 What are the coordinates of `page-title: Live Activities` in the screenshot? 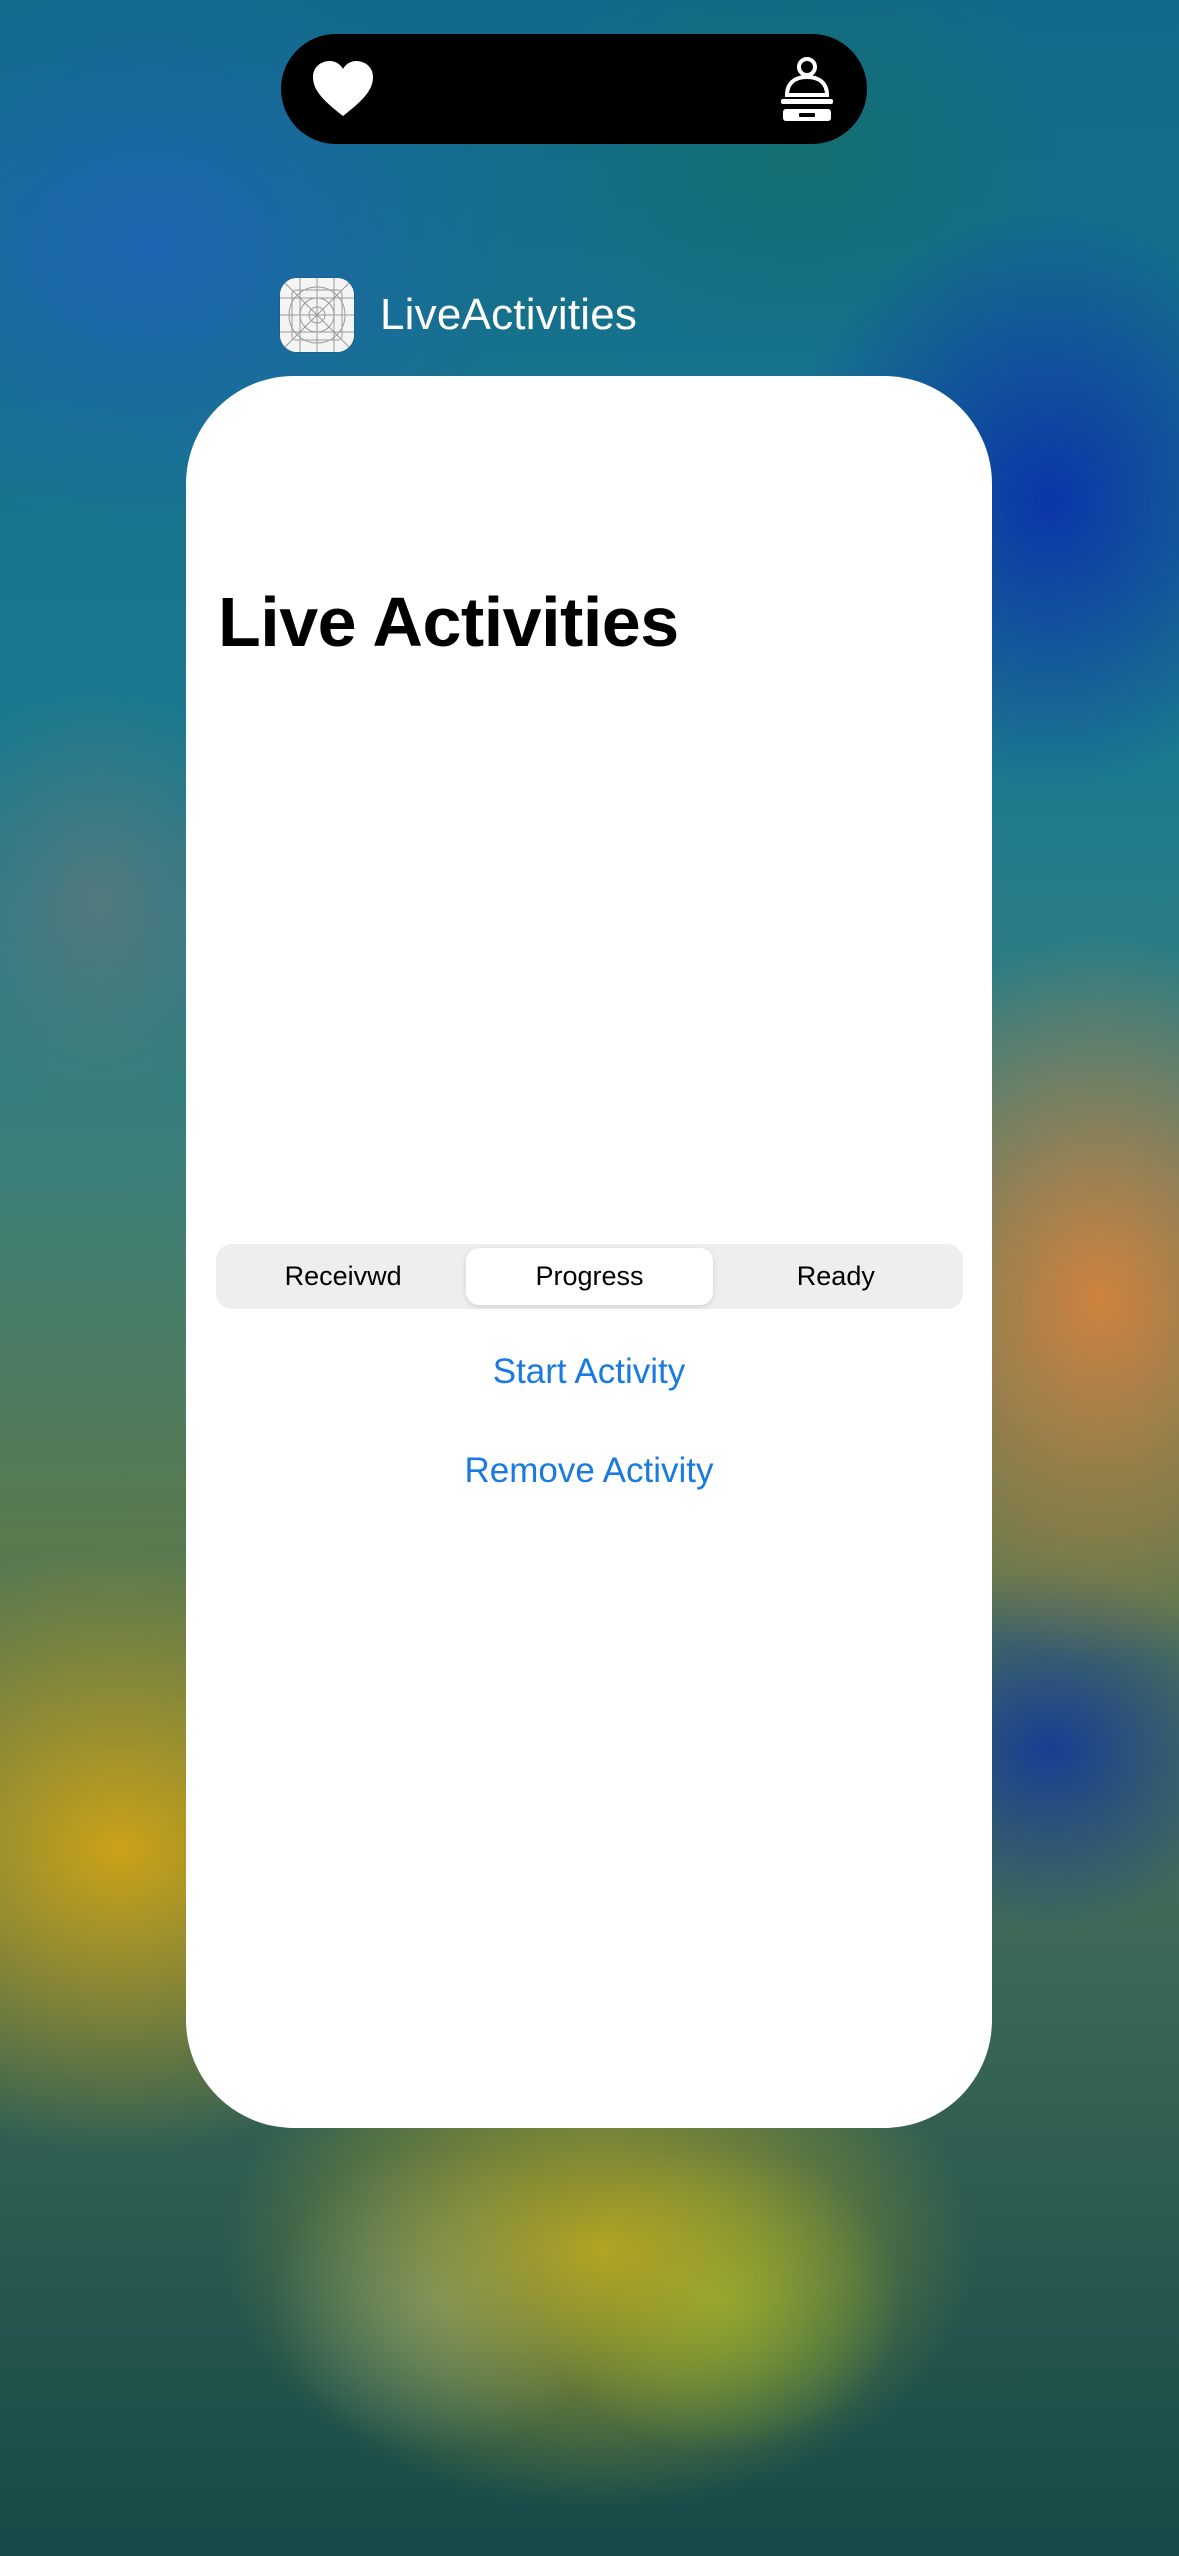 It's located at (448, 622).